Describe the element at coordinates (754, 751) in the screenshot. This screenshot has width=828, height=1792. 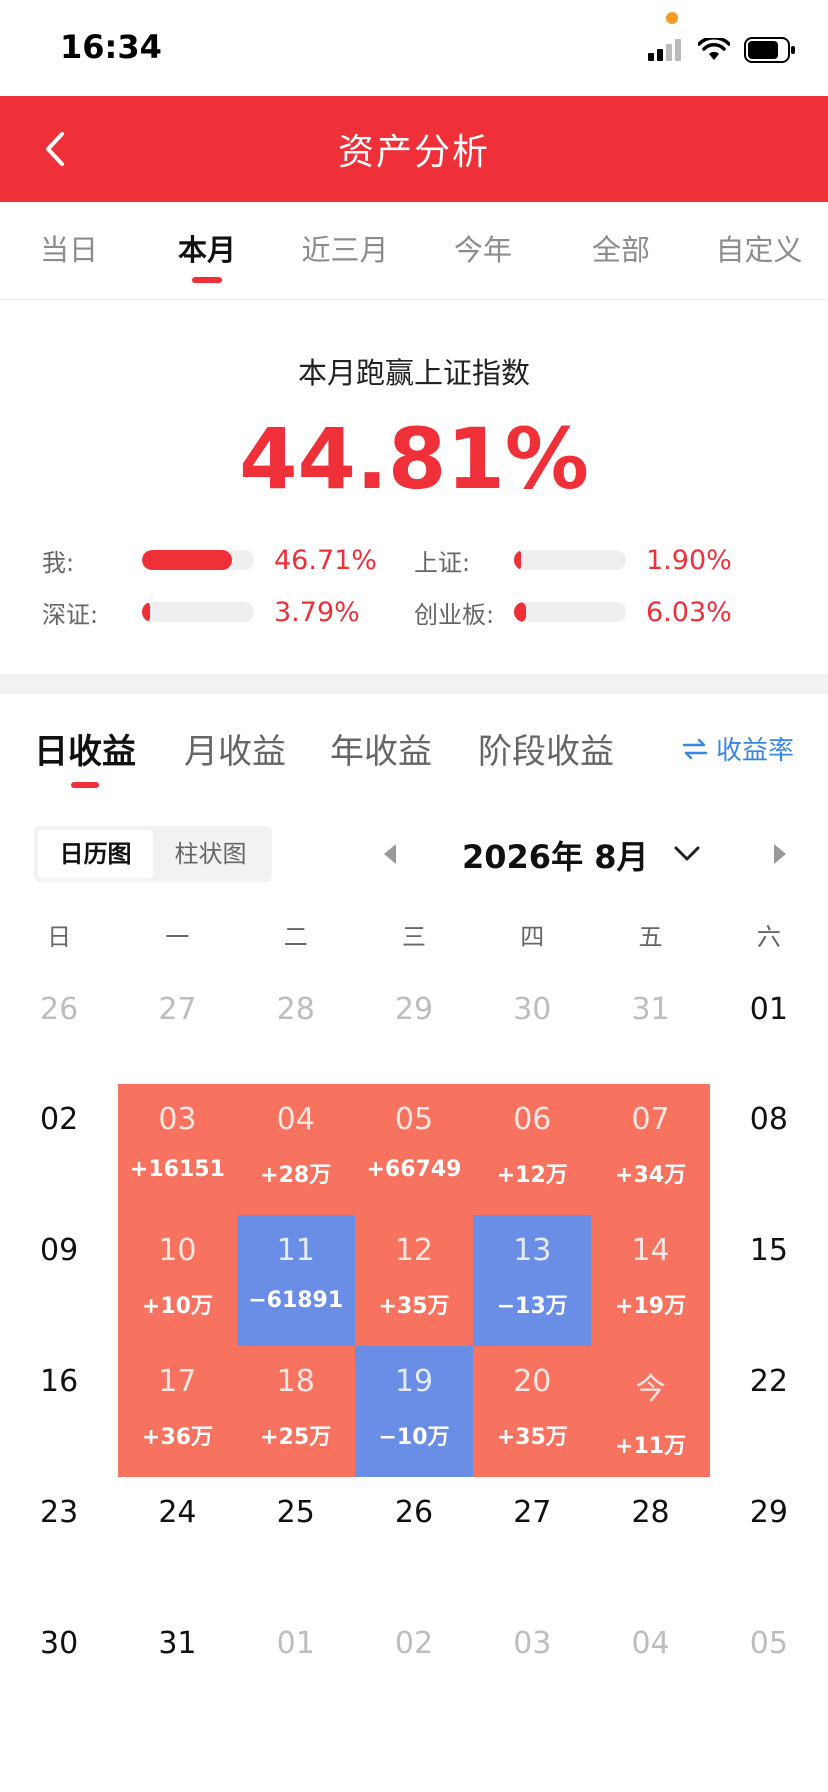
I see `return-rate-label: 收益率` at that location.